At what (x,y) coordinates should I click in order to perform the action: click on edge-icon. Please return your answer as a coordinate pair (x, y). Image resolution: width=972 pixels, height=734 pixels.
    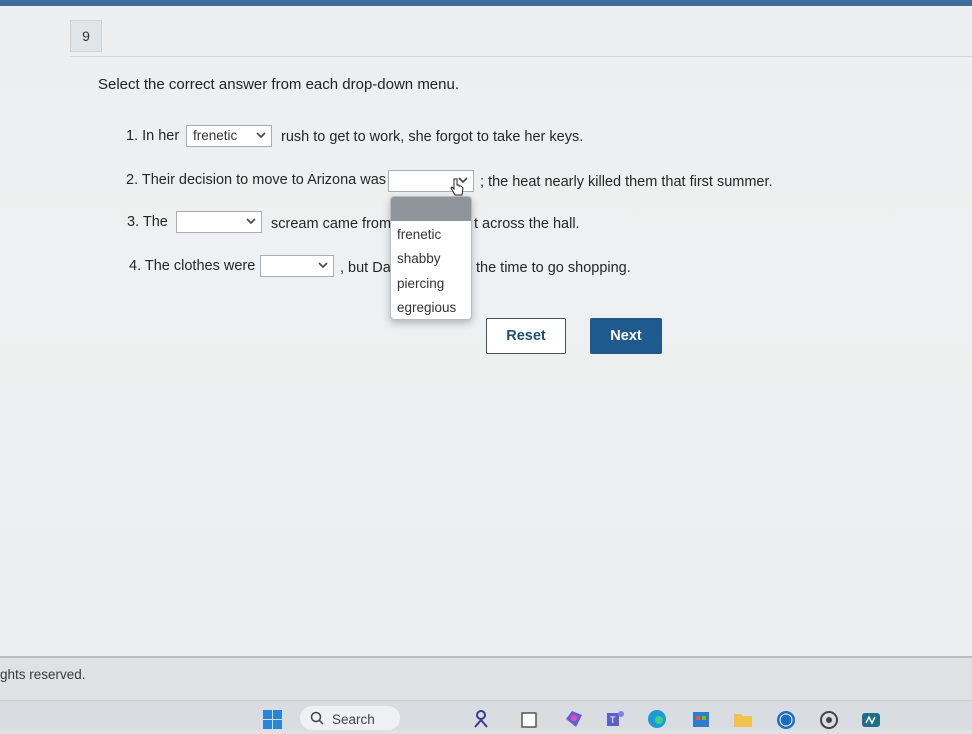
    Looking at the image, I should click on (657, 718).